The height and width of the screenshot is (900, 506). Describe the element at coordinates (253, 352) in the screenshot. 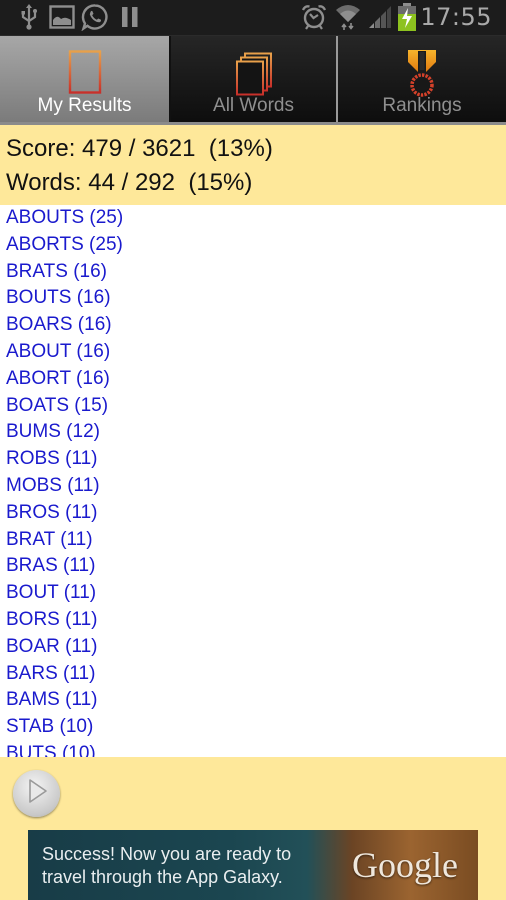

I see `list-item: ABOUT (16)` at that location.